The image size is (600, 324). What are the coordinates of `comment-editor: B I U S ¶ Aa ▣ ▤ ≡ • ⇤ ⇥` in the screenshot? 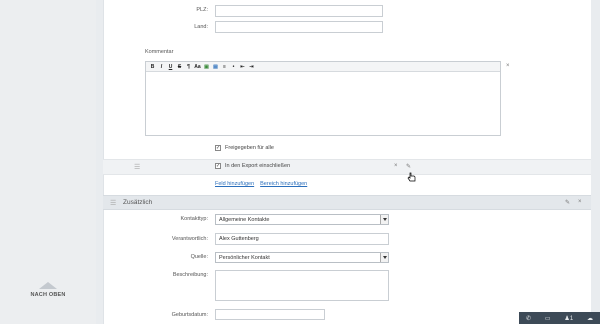 It's located at (323, 98).